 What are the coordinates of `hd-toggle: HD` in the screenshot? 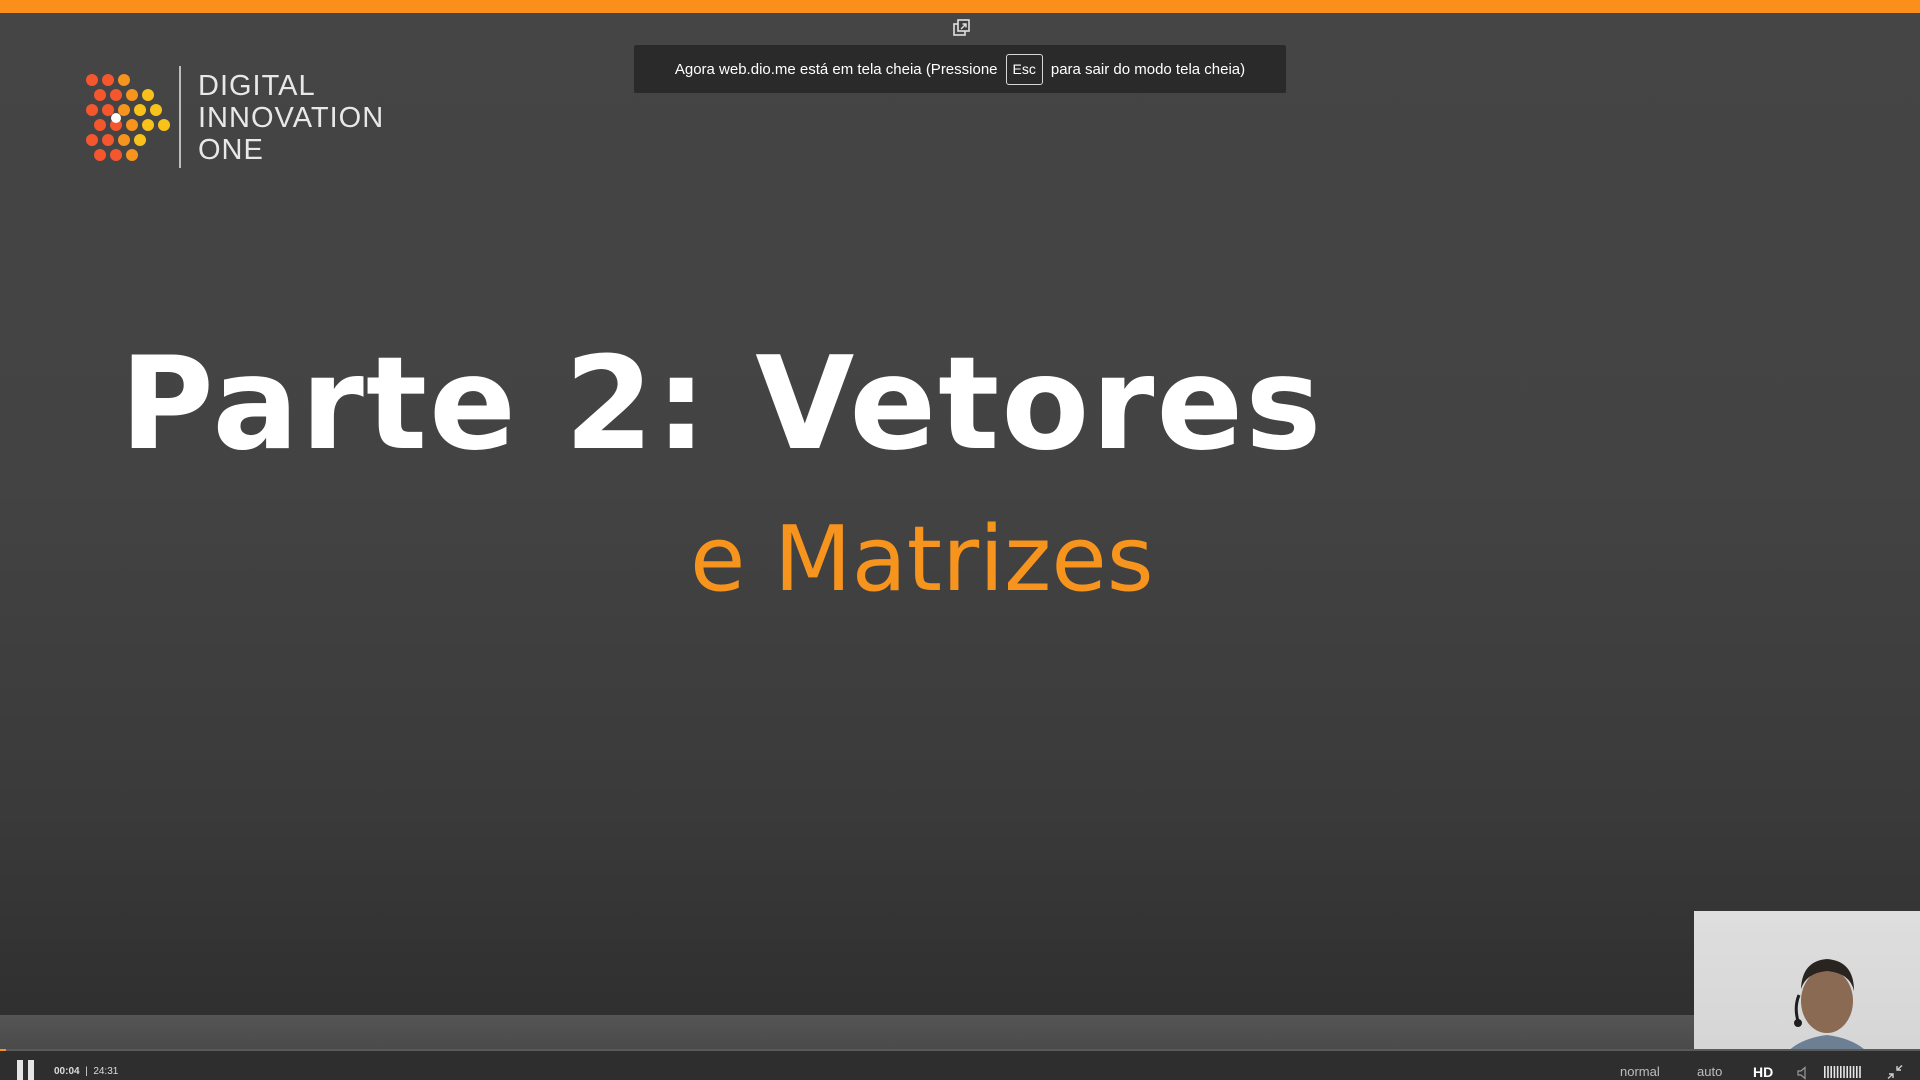 It's located at (1763, 1072).